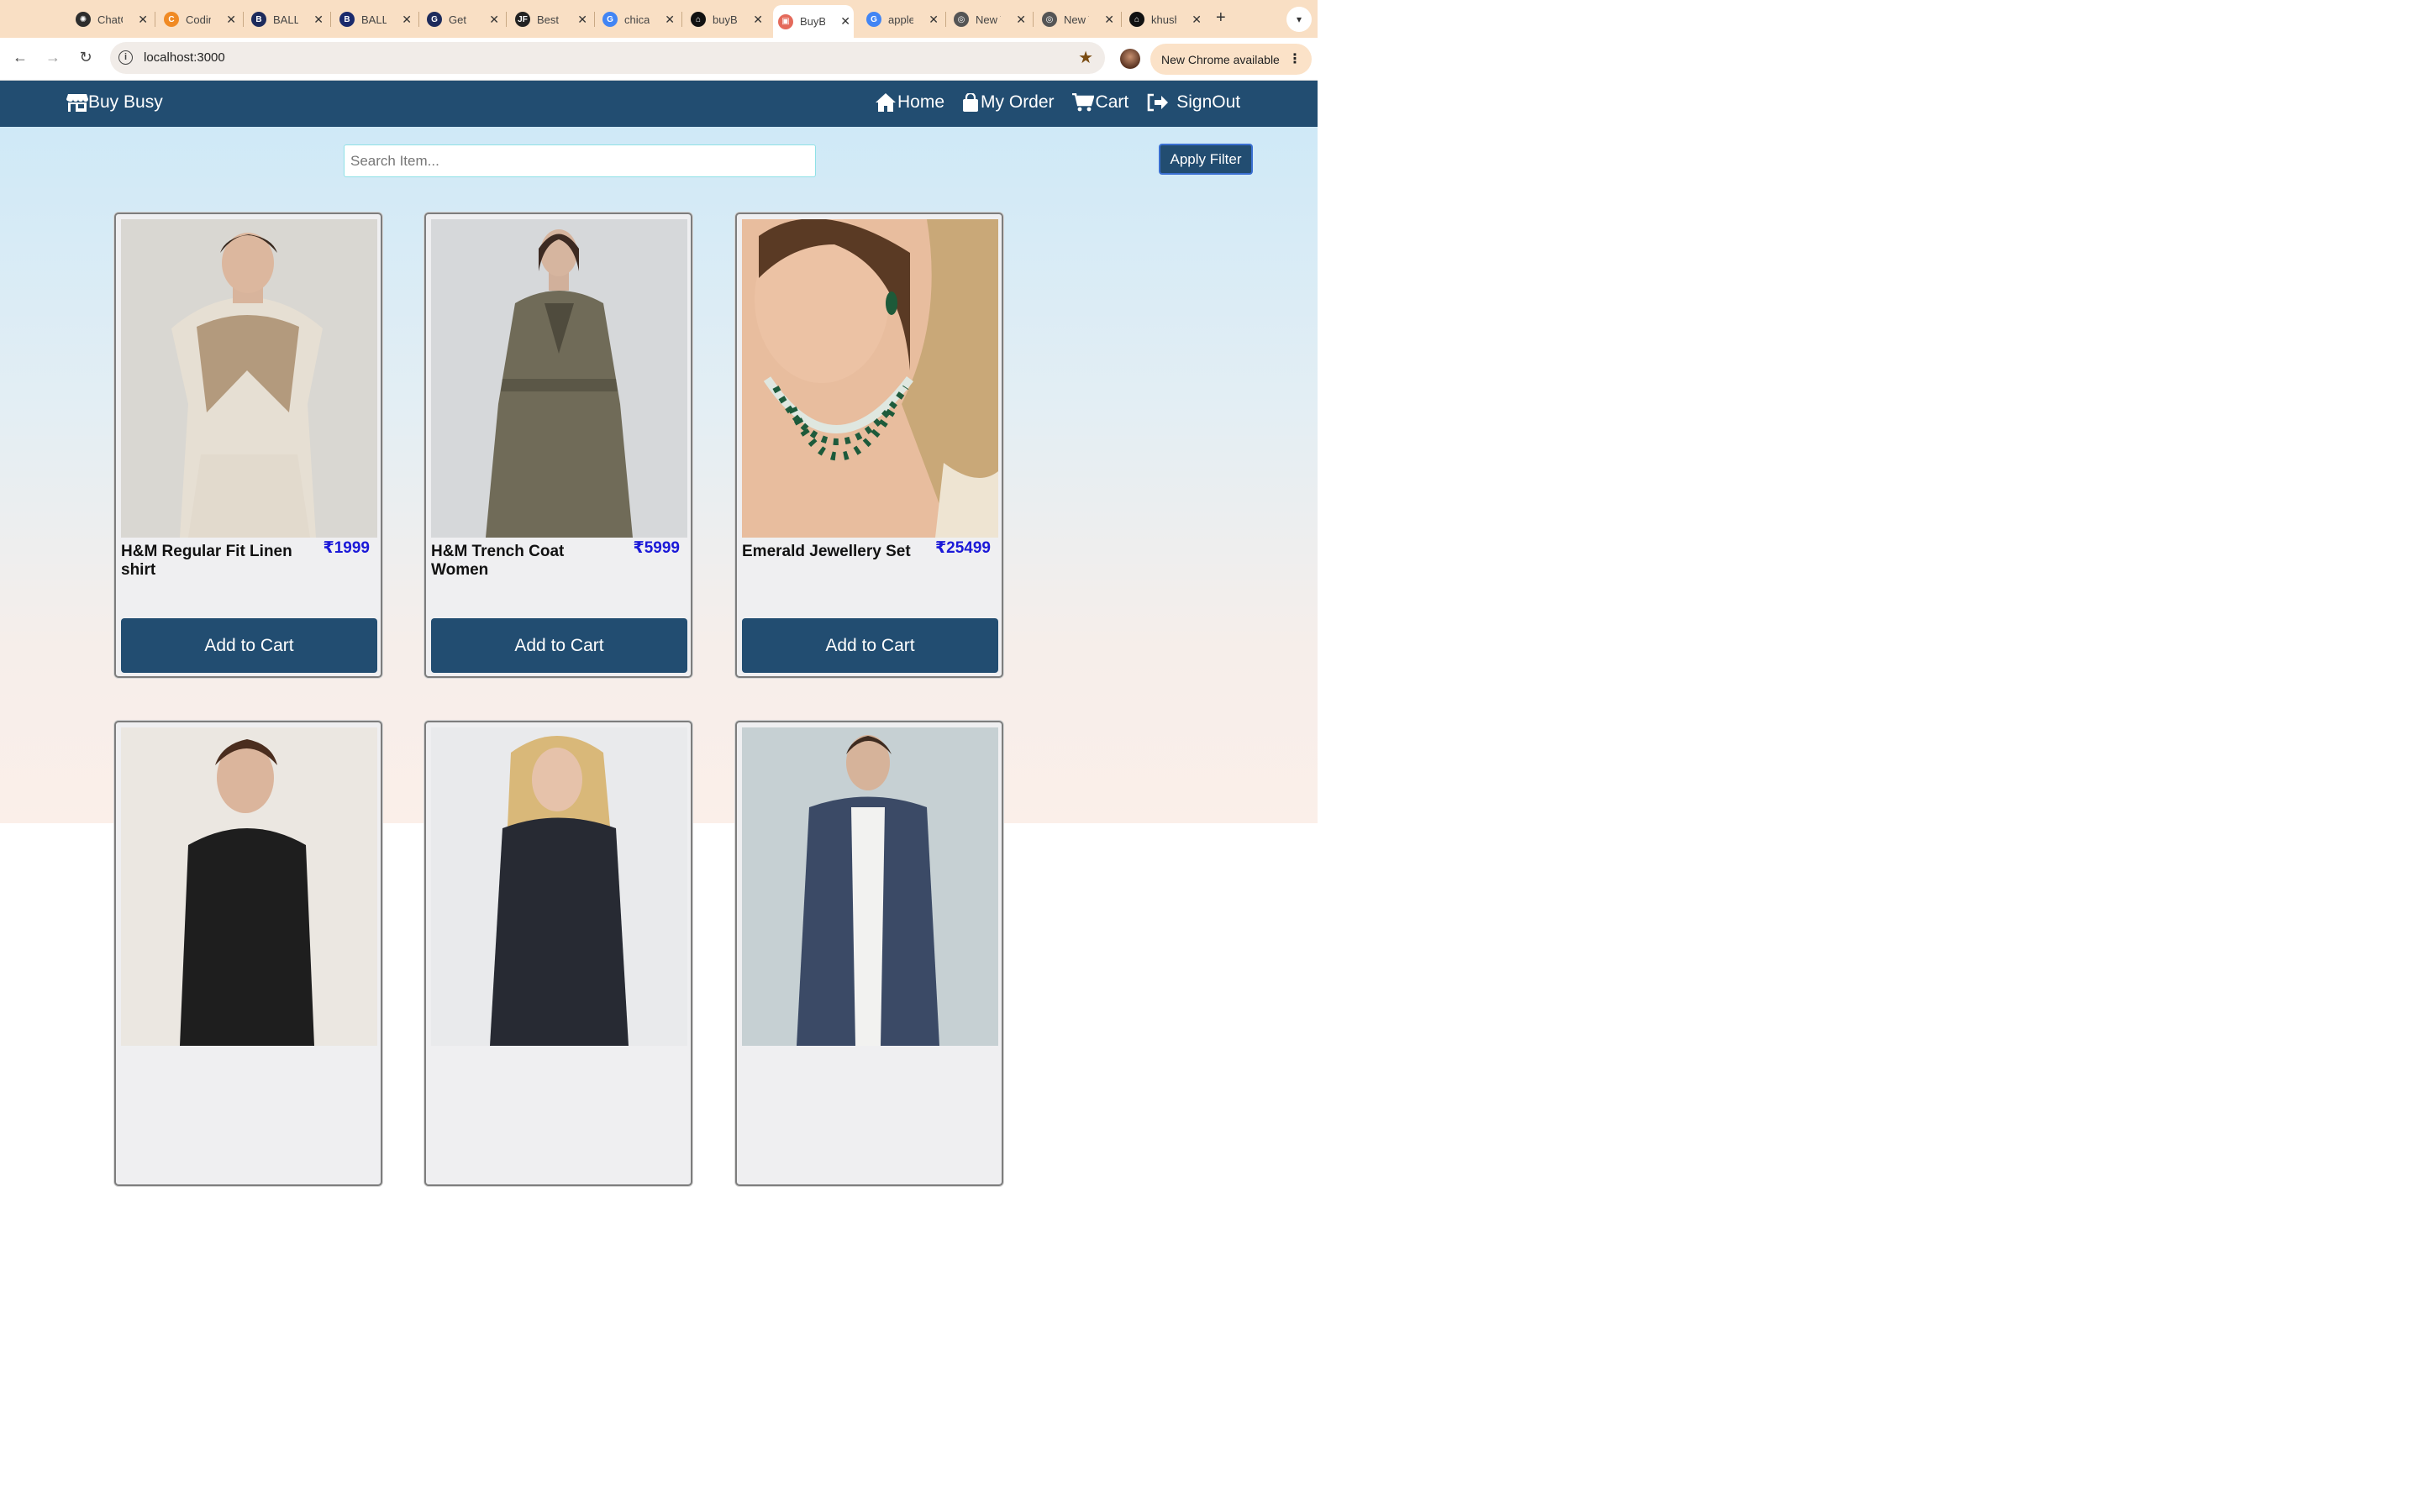 Image resolution: width=2420 pixels, height=1512 pixels. Describe the element at coordinates (1208, 102) in the screenshot. I see `nav-signout-label: SignOut` at that location.